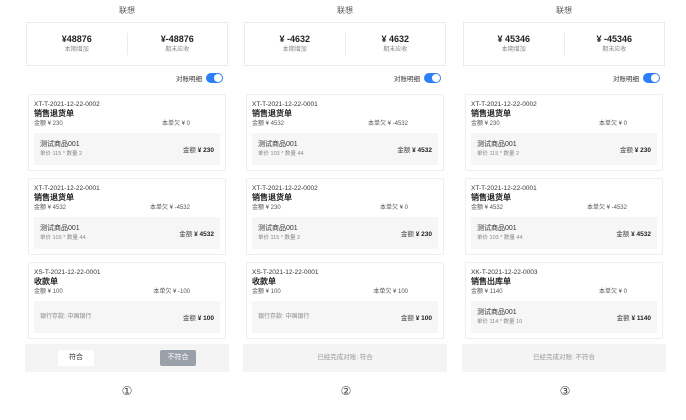  I want to click on reconcile-status: 已经完成对账: 不符合, so click(564, 358).